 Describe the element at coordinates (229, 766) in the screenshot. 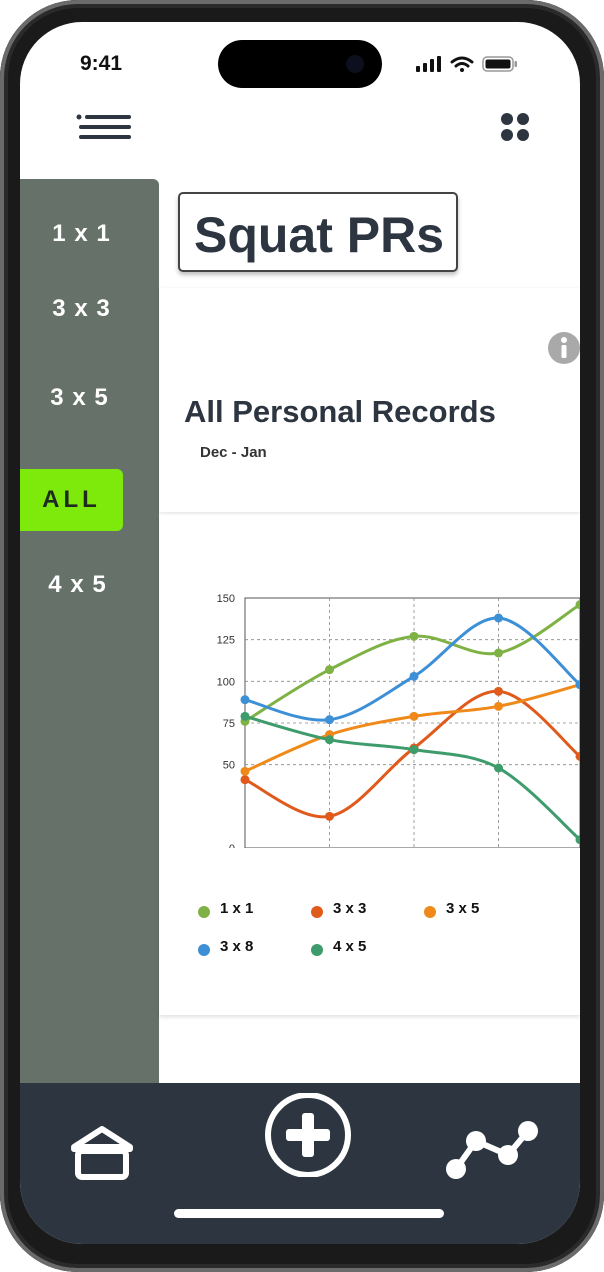

I see `chart-y-tick-label: 50` at that location.